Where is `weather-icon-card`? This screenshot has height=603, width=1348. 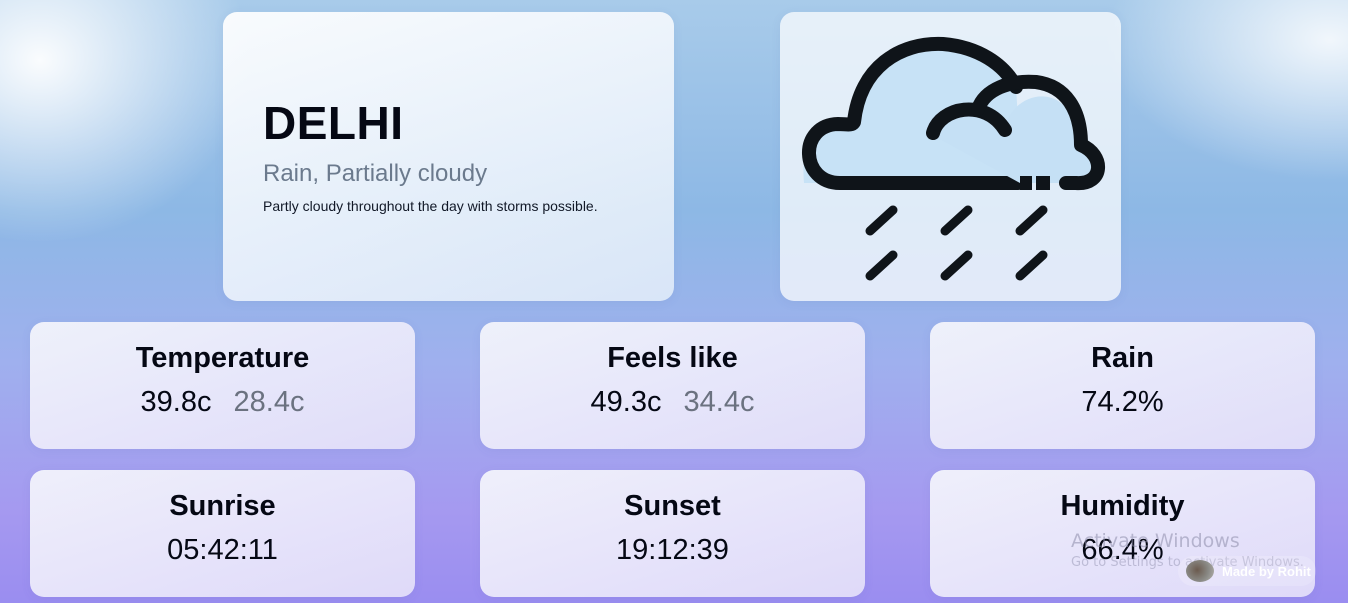 weather-icon-card is located at coordinates (950, 156).